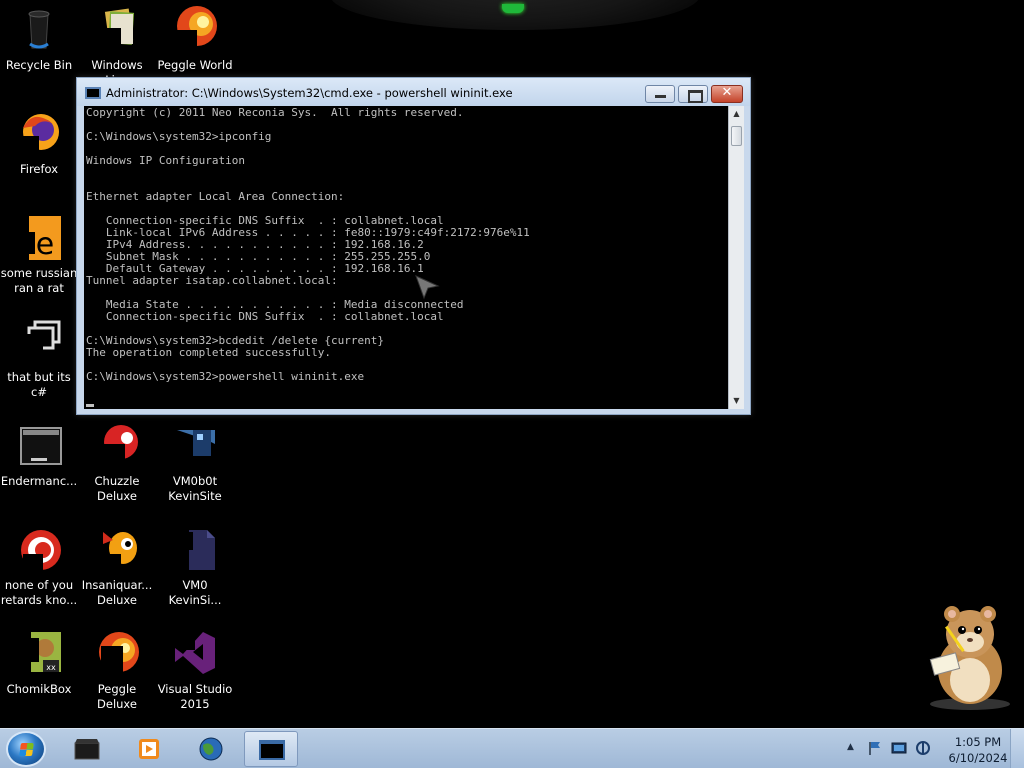 This screenshot has width=1024, height=768. I want to click on red-swirl-icon, so click(39, 548).